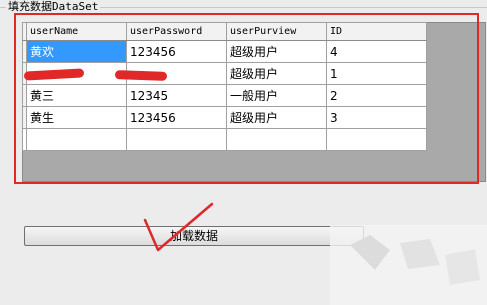  Describe the element at coordinates (53, 6) in the screenshot. I see `groupbox-title: 填充数据DataSet` at that location.